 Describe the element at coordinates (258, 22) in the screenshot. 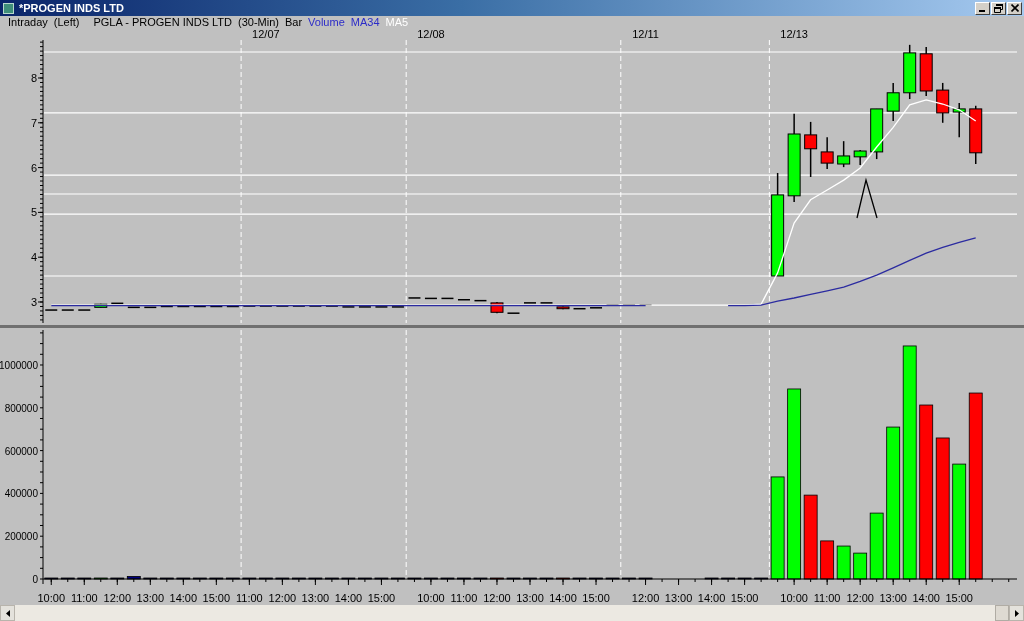

I see `interval-label: (30-Min)` at that location.